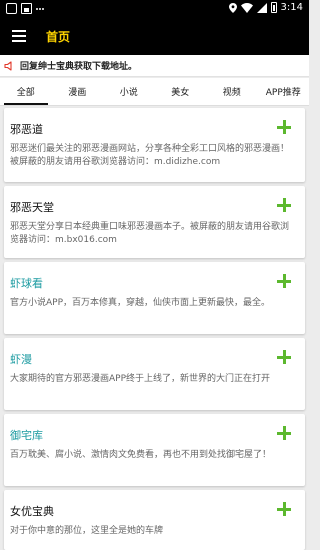 The image size is (320, 550). I want to click on notice-banner: 回复绅士宝典获取下载地址。, so click(154, 66).